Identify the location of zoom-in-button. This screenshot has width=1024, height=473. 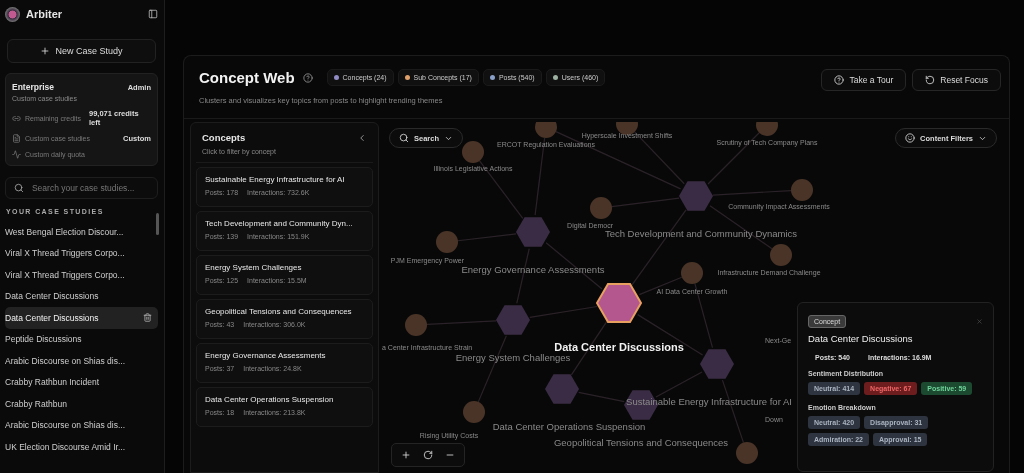
(406, 455).